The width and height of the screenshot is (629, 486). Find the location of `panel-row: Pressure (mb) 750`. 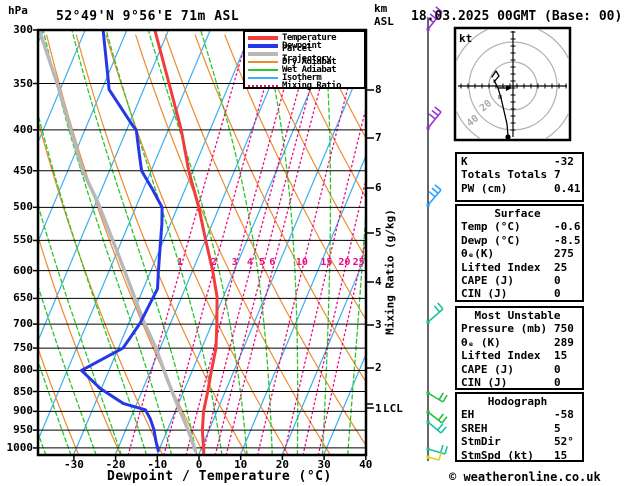

panel-row: Pressure (mb) 750 is located at coordinates (521, 328).